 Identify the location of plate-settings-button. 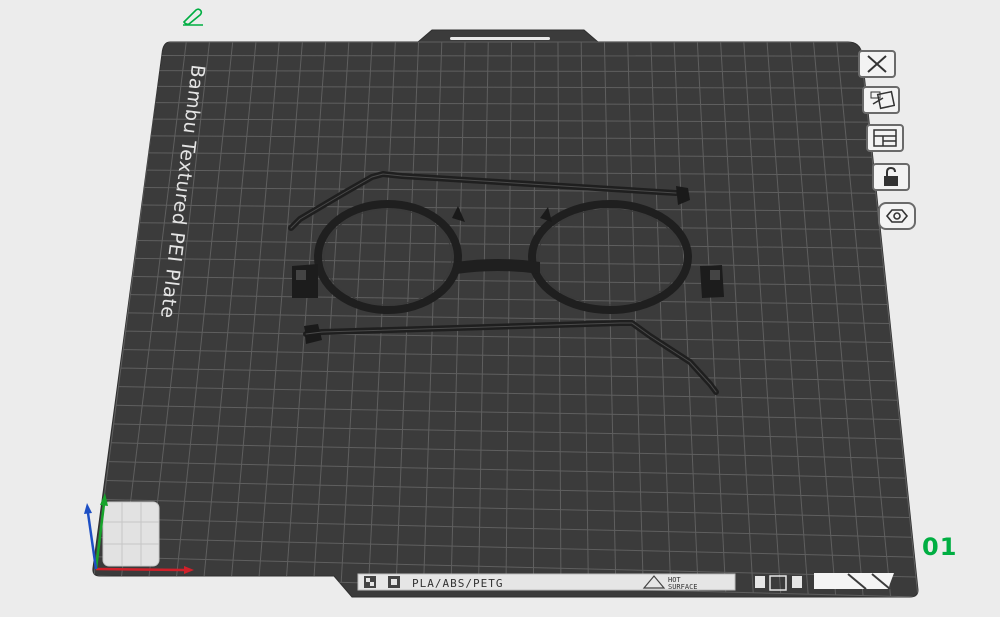
(897, 216).